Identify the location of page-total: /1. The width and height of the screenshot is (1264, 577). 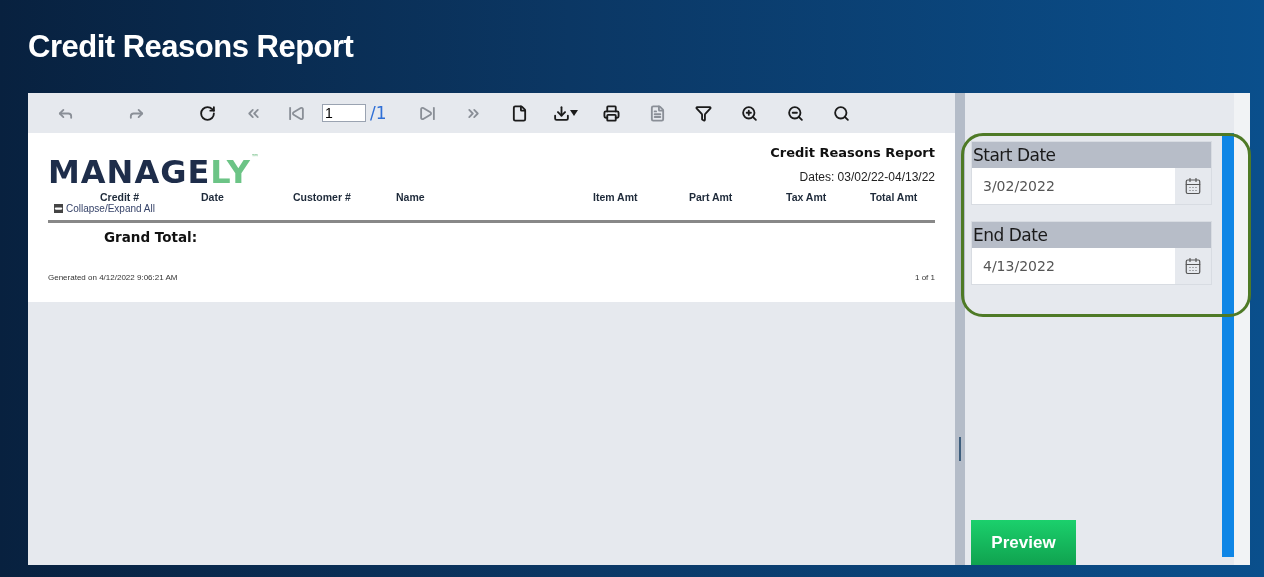
(378, 113).